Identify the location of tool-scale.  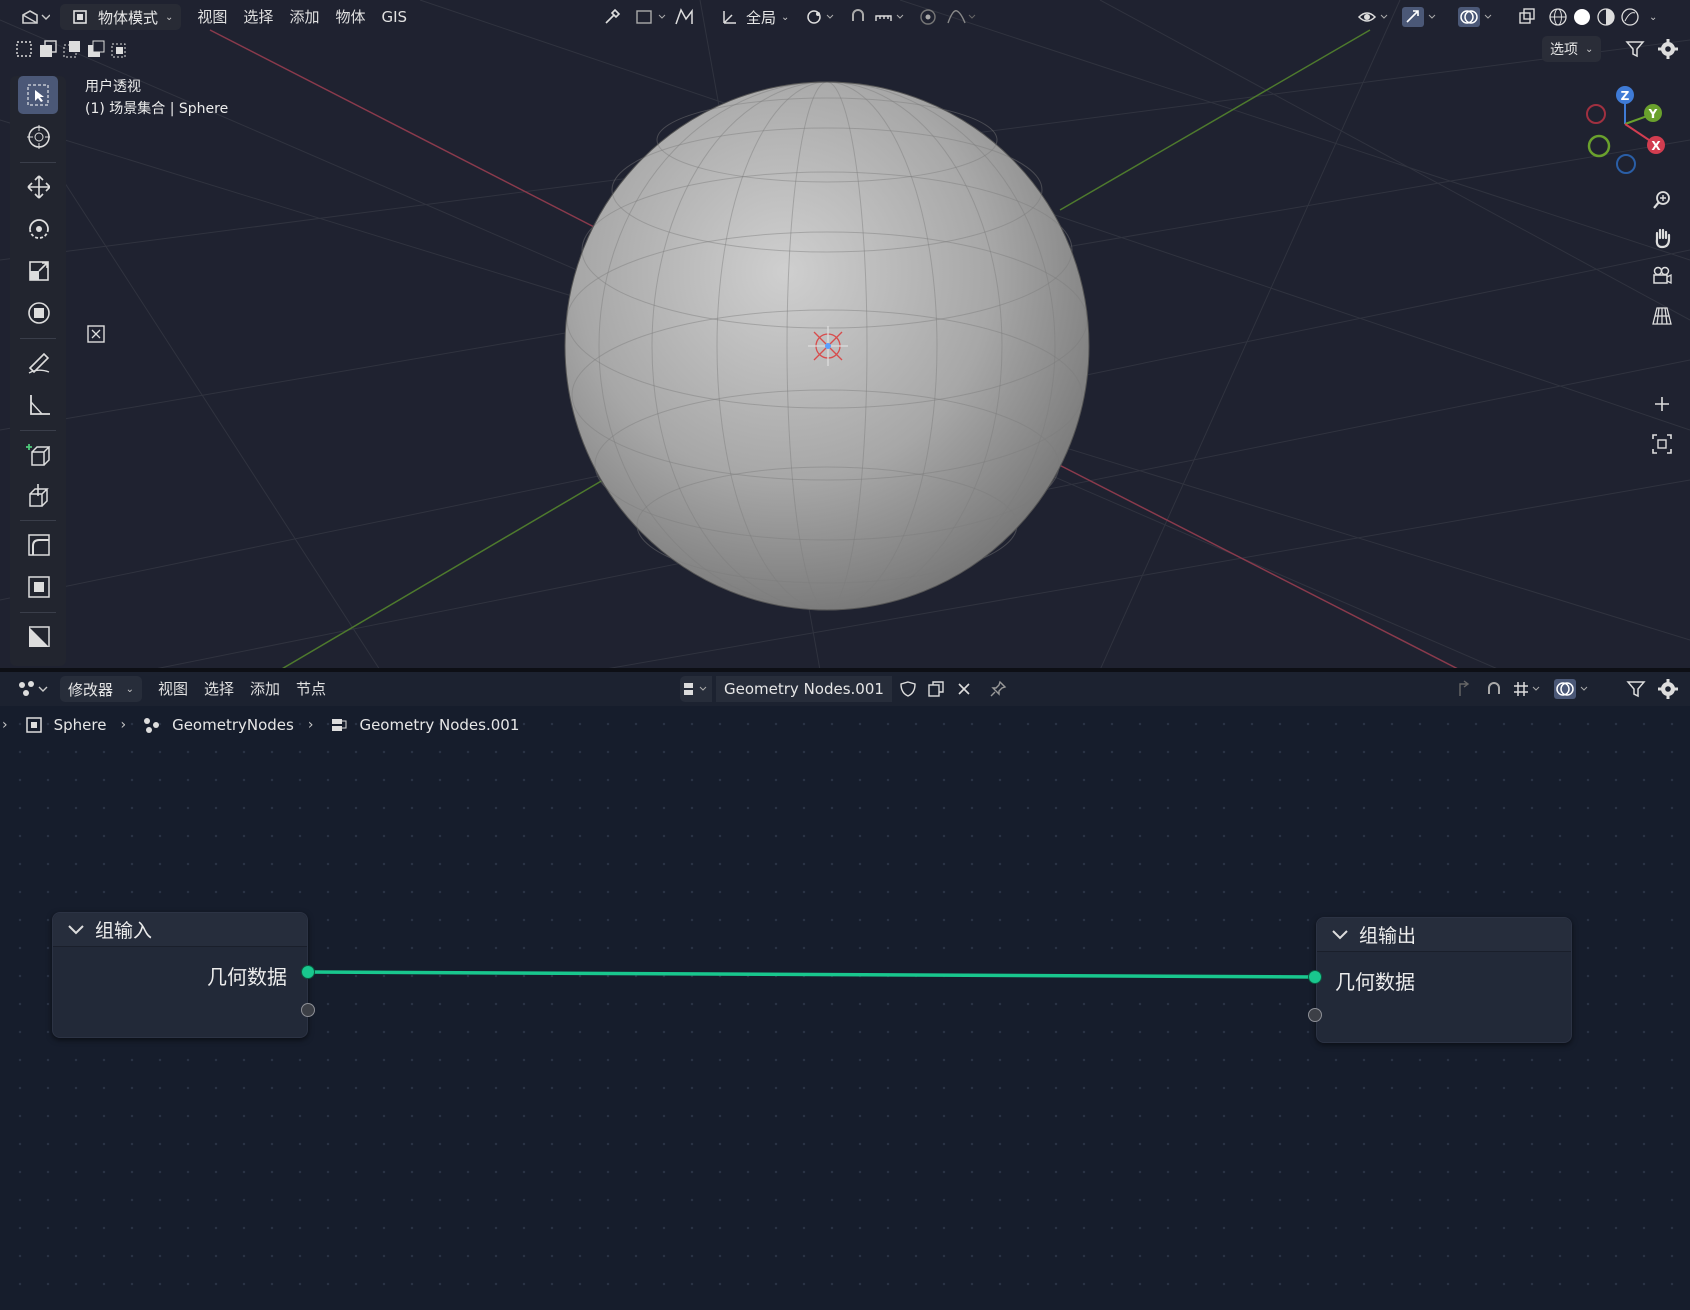
(38, 271).